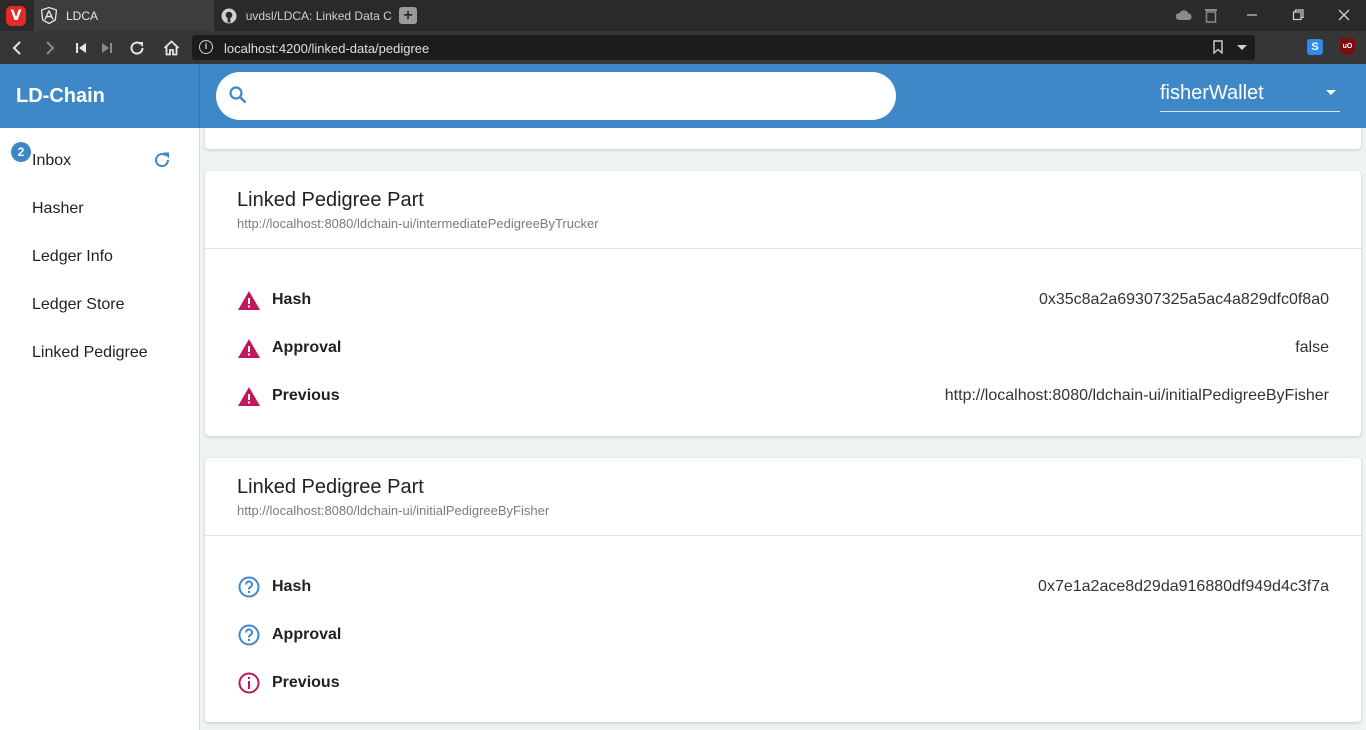  I want to click on app-brand: LD-Chain, so click(60, 96).